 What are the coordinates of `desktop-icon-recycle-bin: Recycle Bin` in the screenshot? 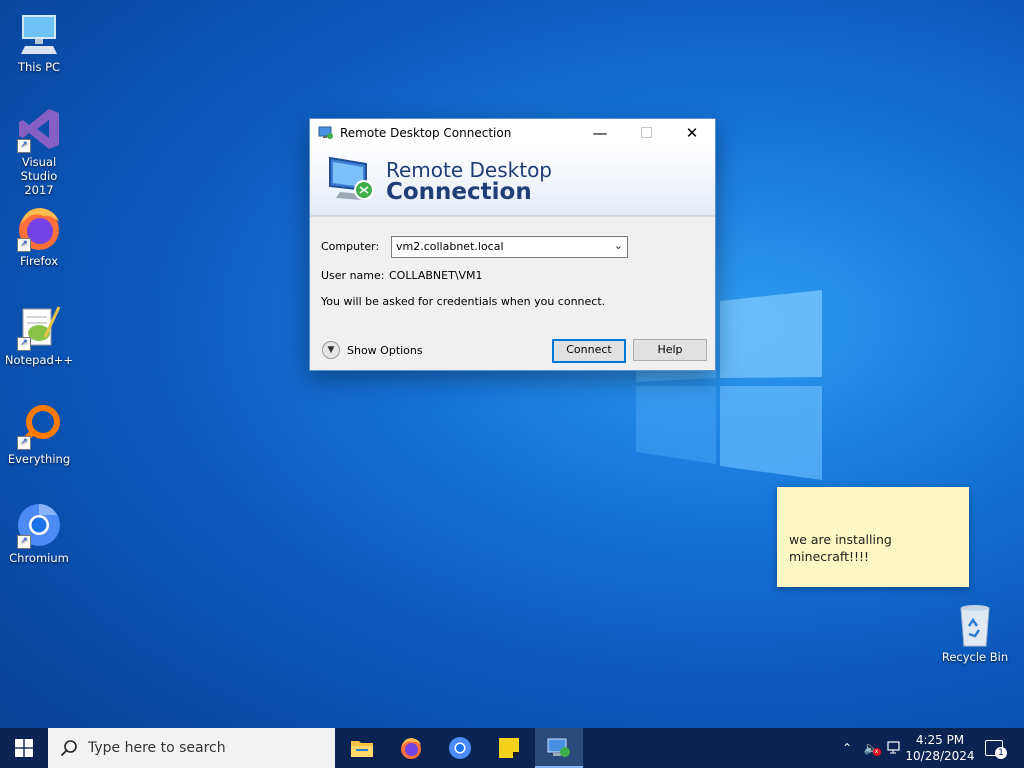 It's located at (975, 632).